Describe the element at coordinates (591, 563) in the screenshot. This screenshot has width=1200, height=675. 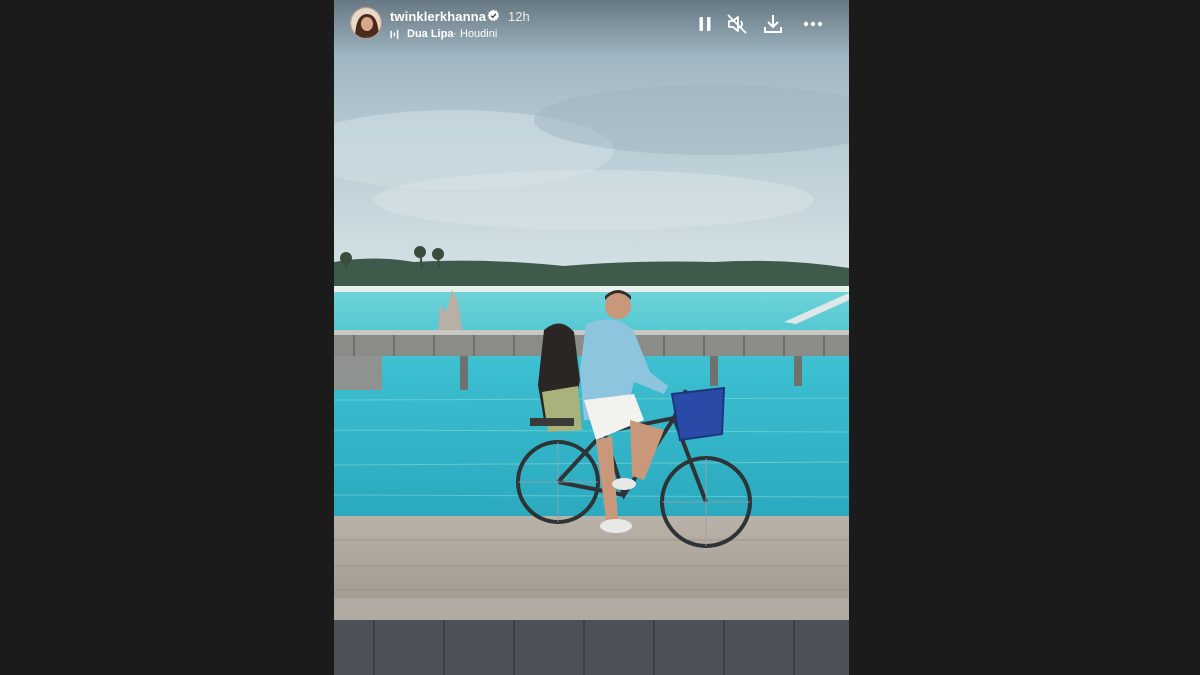
I see `boardwalk` at that location.